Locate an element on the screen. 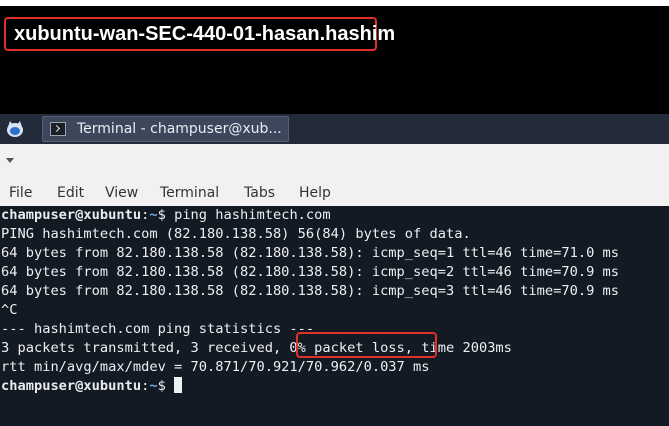 Image resolution: width=669 pixels, height=426 pixels. menu-terminal: Terminal is located at coordinates (189, 193).